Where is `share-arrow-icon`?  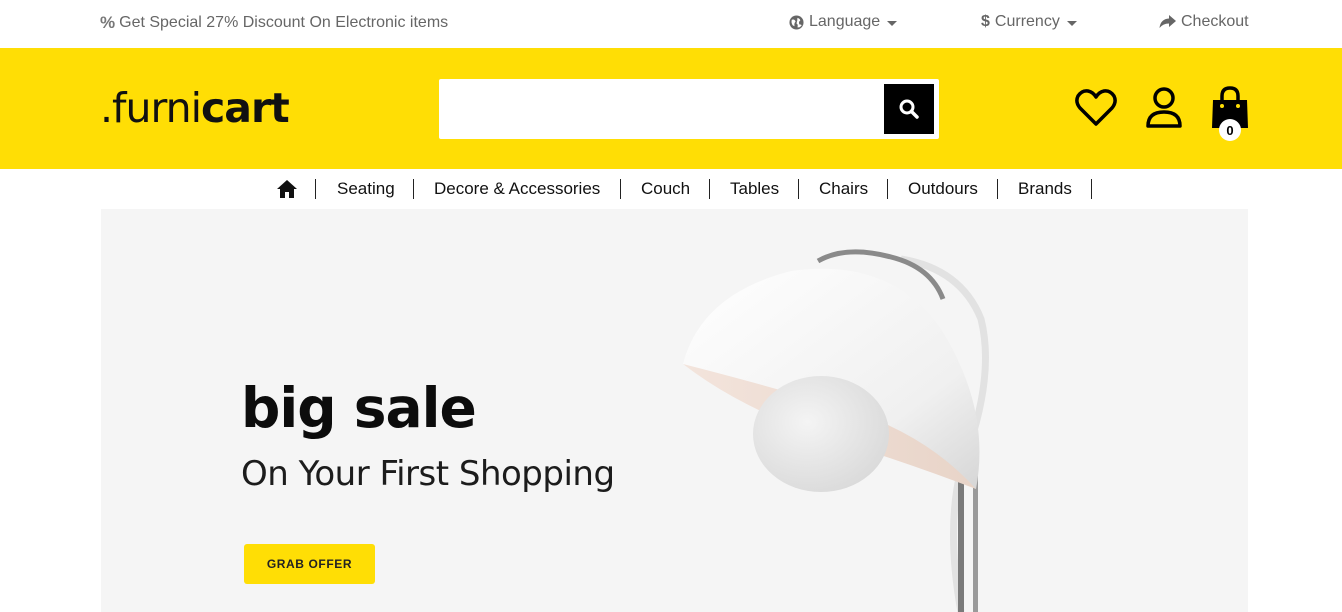 share-arrow-icon is located at coordinates (1167, 21).